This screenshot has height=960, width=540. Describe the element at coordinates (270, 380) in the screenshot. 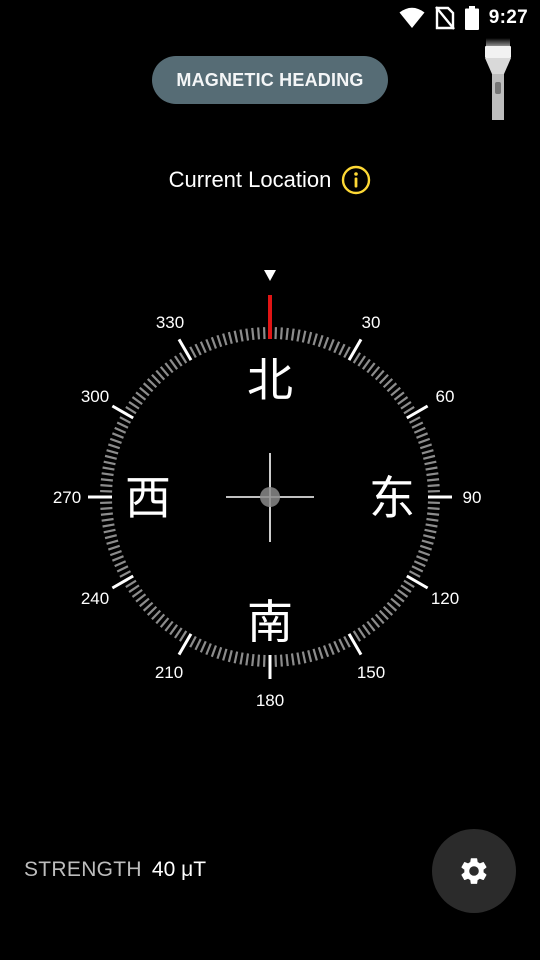

I see `cardinal-north: 北` at that location.